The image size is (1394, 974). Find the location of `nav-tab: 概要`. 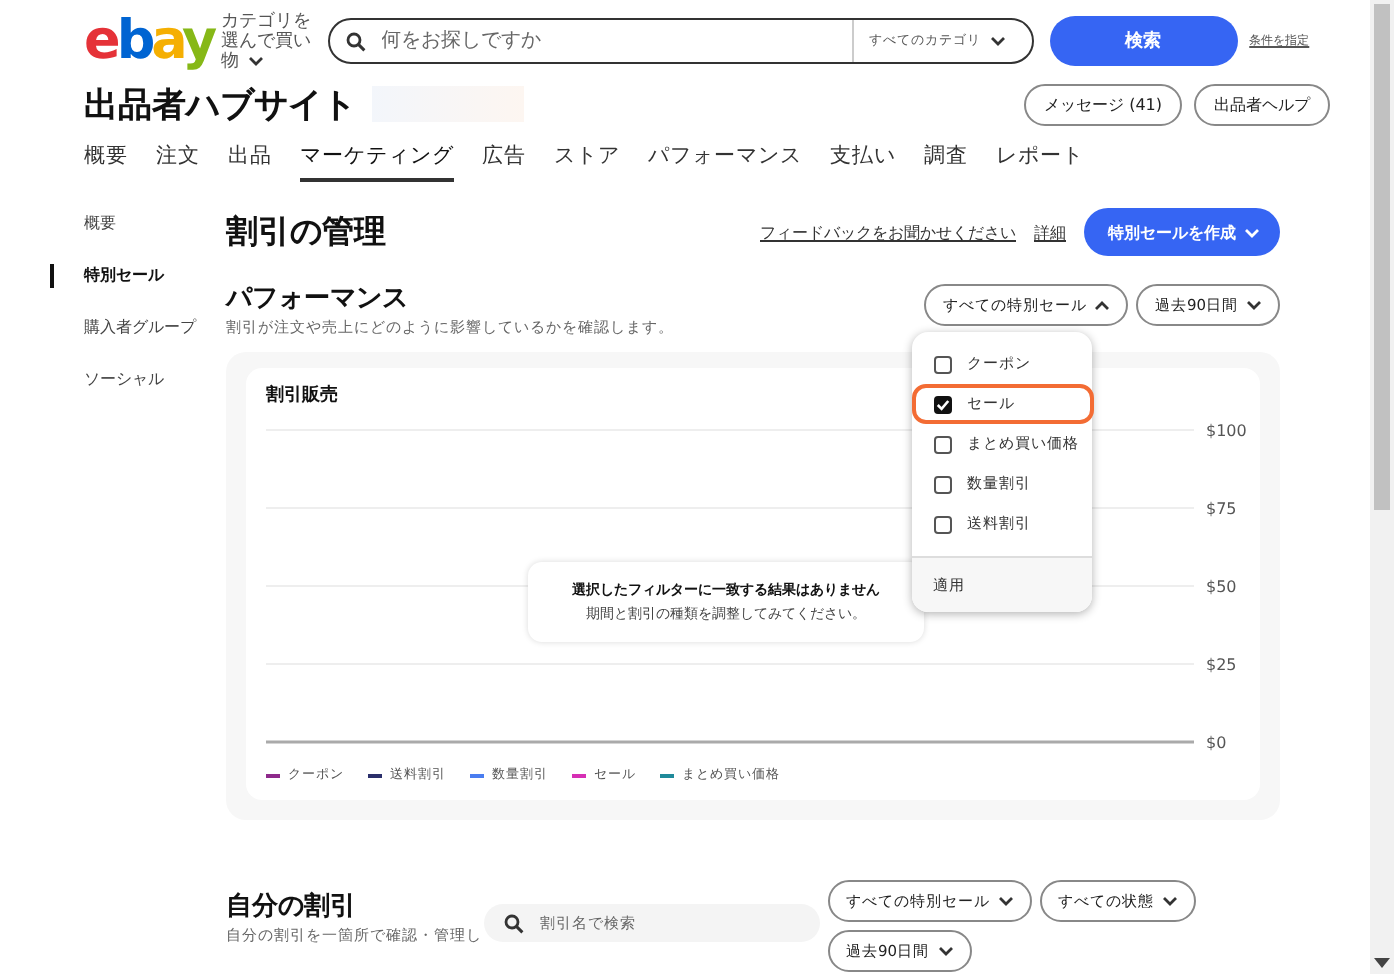

nav-tab: 概要 is located at coordinates (106, 160).